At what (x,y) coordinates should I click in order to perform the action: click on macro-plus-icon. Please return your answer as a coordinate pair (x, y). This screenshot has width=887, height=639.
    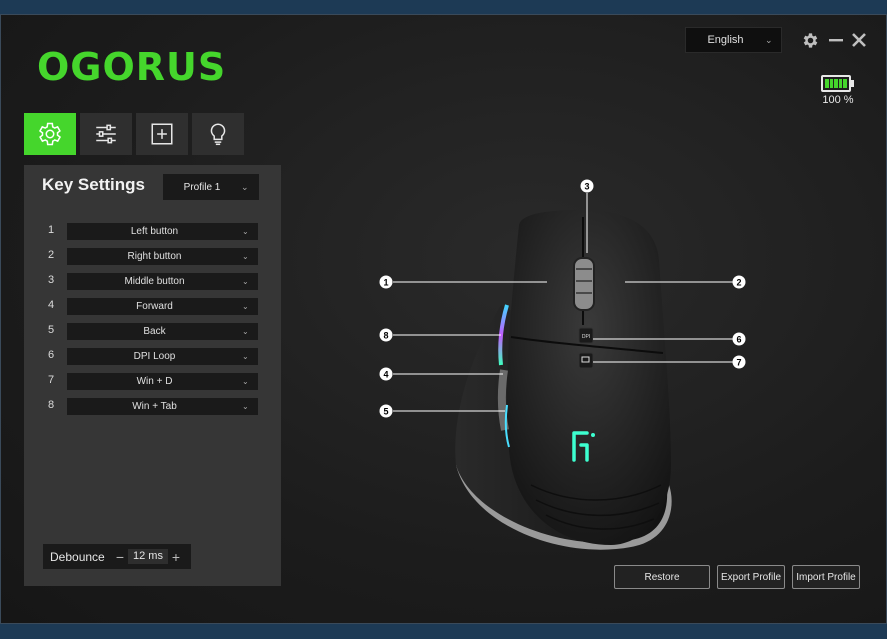
    Looking at the image, I should click on (162, 134).